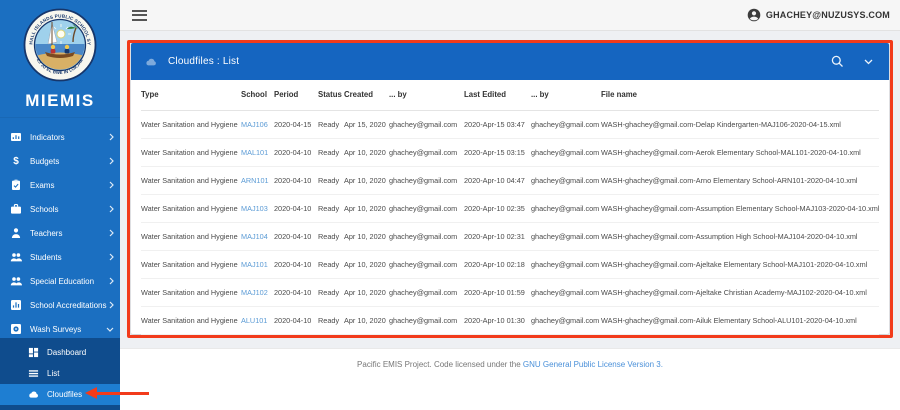 The height and width of the screenshot is (410, 900). What do you see at coordinates (60, 281) in the screenshot?
I see `sidebar-item-special-education: Special Education` at bounding box center [60, 281].